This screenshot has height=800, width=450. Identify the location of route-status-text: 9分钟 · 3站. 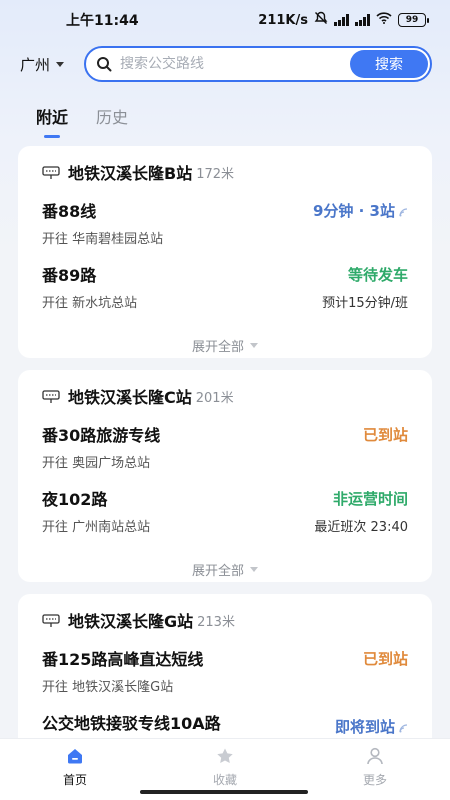
(353, 211).